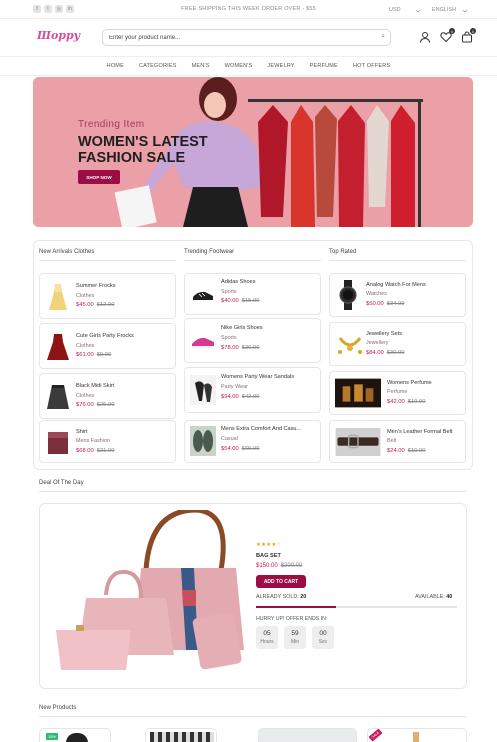 This screenshot has height=742, width=497. What do you see at coordinates (279, 545) in the screenshot?
I see `star-empty-icon: ☆` at bounding box center [279, 545].